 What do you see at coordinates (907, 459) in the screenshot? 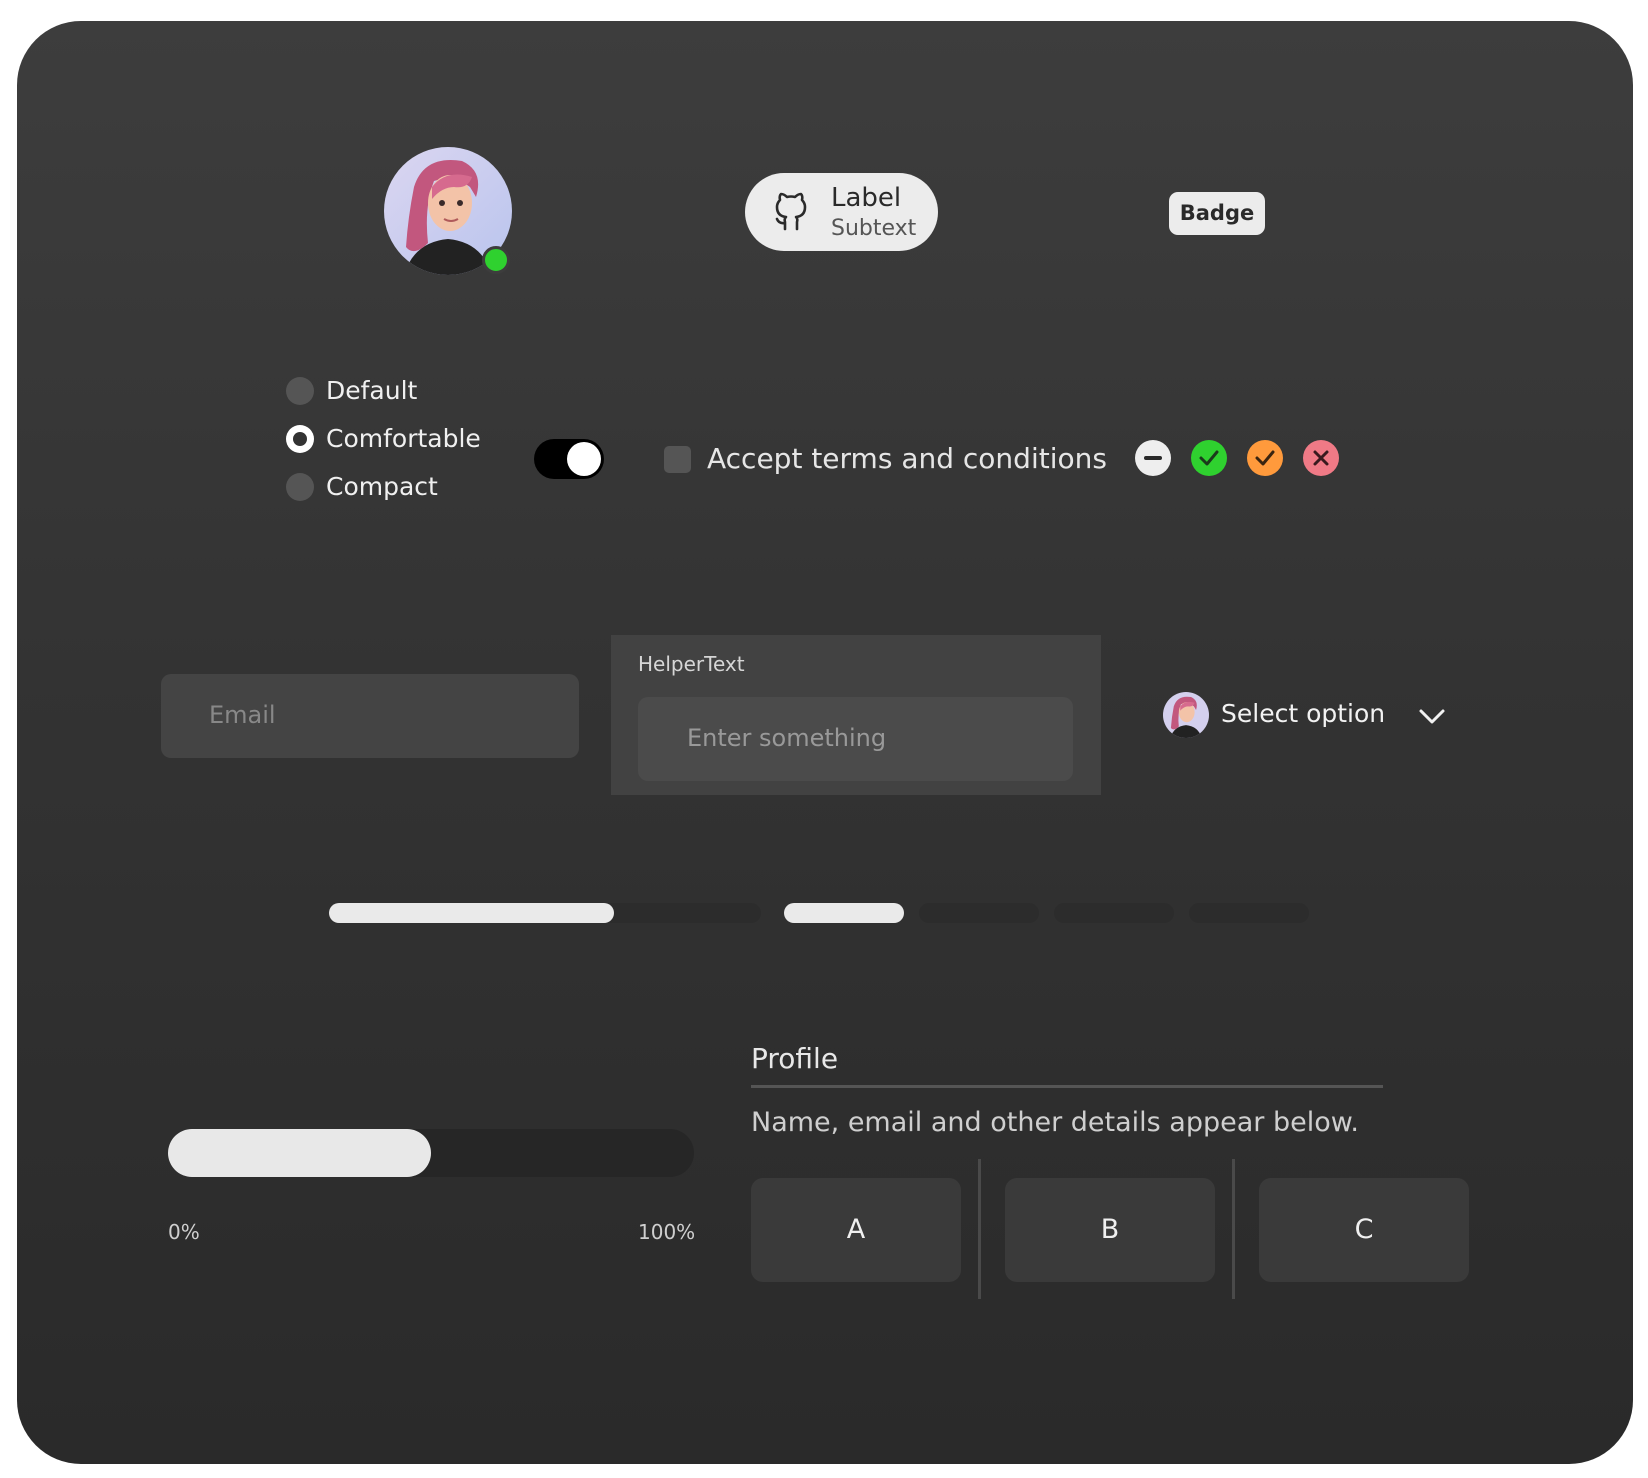
I see `terms-label: Accept terms and conditions` at bounding box center [907, 459].